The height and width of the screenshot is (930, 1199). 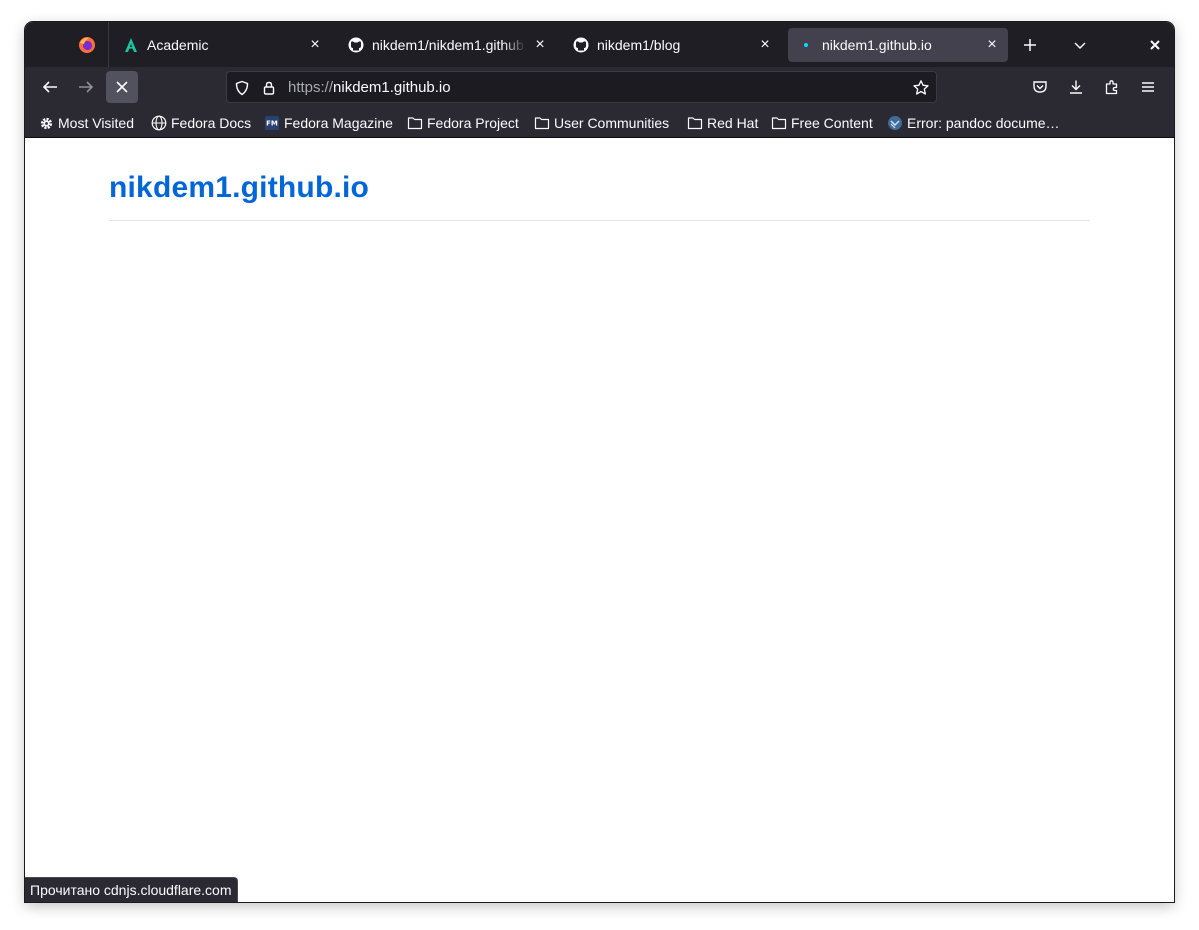 I want to click on close-window-button, so click(x=1155, y=45).